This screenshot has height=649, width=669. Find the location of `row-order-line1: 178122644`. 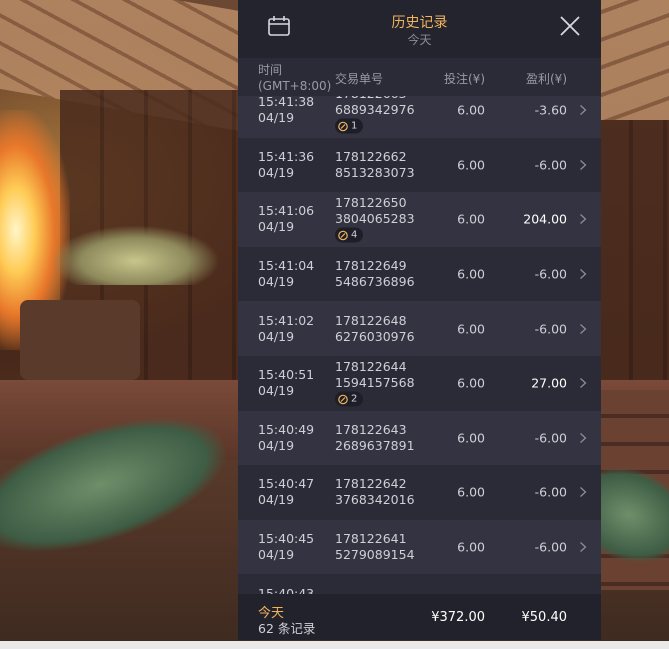

row-order-line1: 178122644 is located at coordinates (371, 367).